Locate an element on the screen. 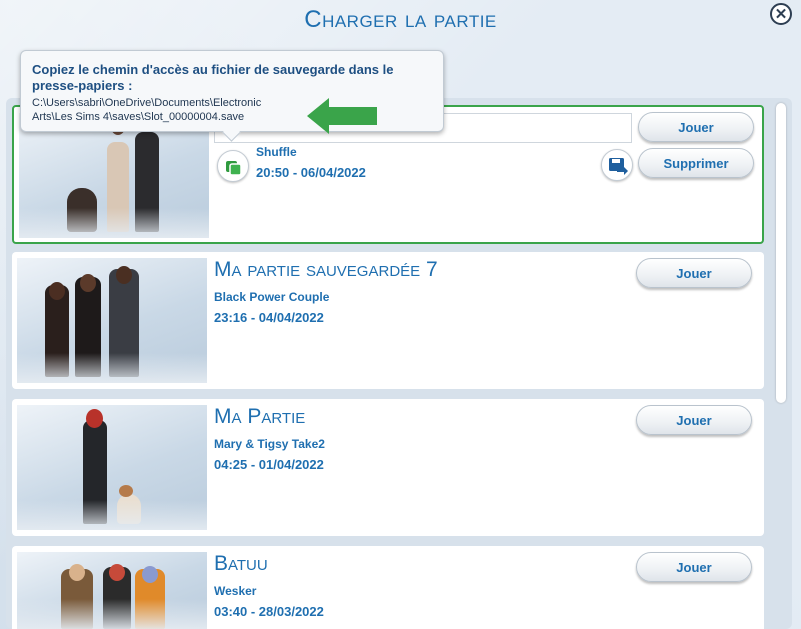 Image resolution: width=801 pixels, height=629 pixels. household-name: Shuffle is located at coordinates (276, 152).